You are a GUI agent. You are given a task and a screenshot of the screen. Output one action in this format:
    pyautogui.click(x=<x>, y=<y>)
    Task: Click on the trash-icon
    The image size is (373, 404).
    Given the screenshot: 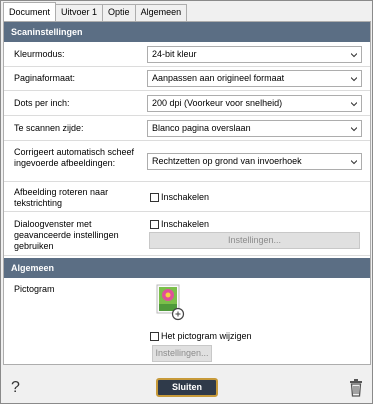 What is the action you would take?
    pyautogui.click(x=356, y=388)
    